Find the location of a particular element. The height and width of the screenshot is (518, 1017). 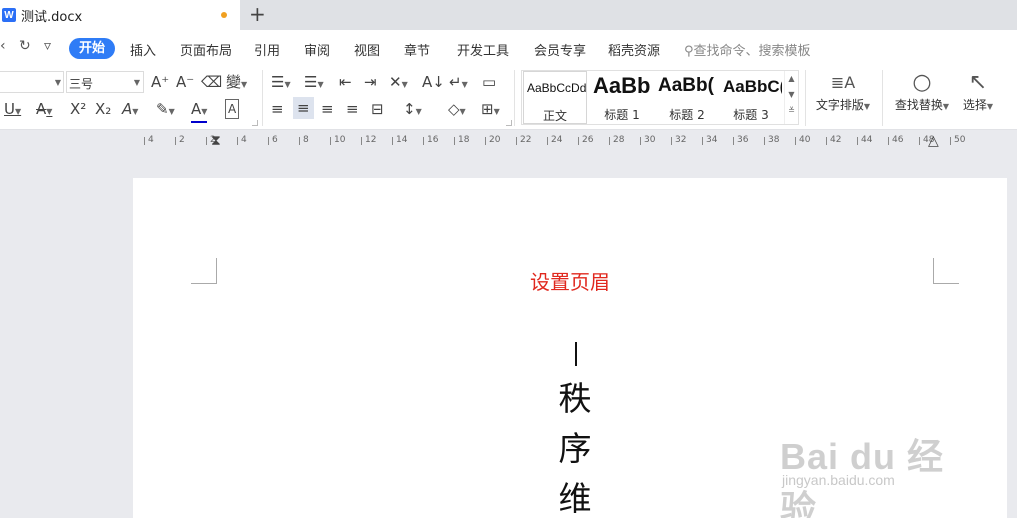

command-search: ⚲查找命令、搜索模板 is located at coordinates (747, 49).